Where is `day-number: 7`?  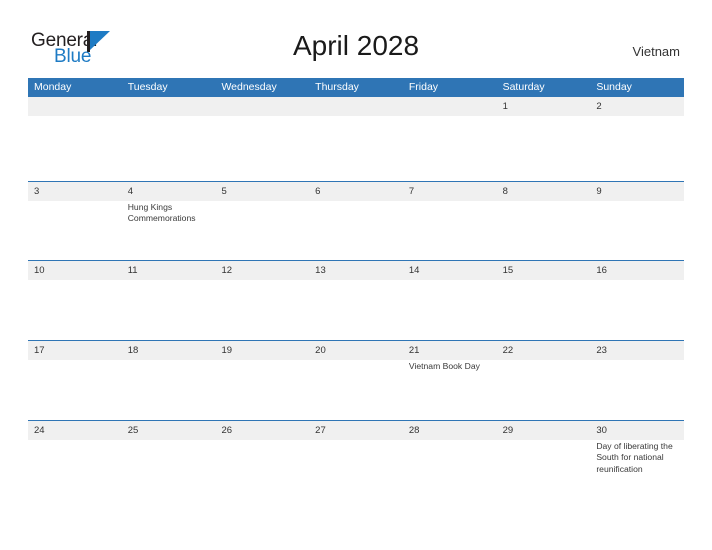
day-number: 7 is located at coordinates (411, 191).